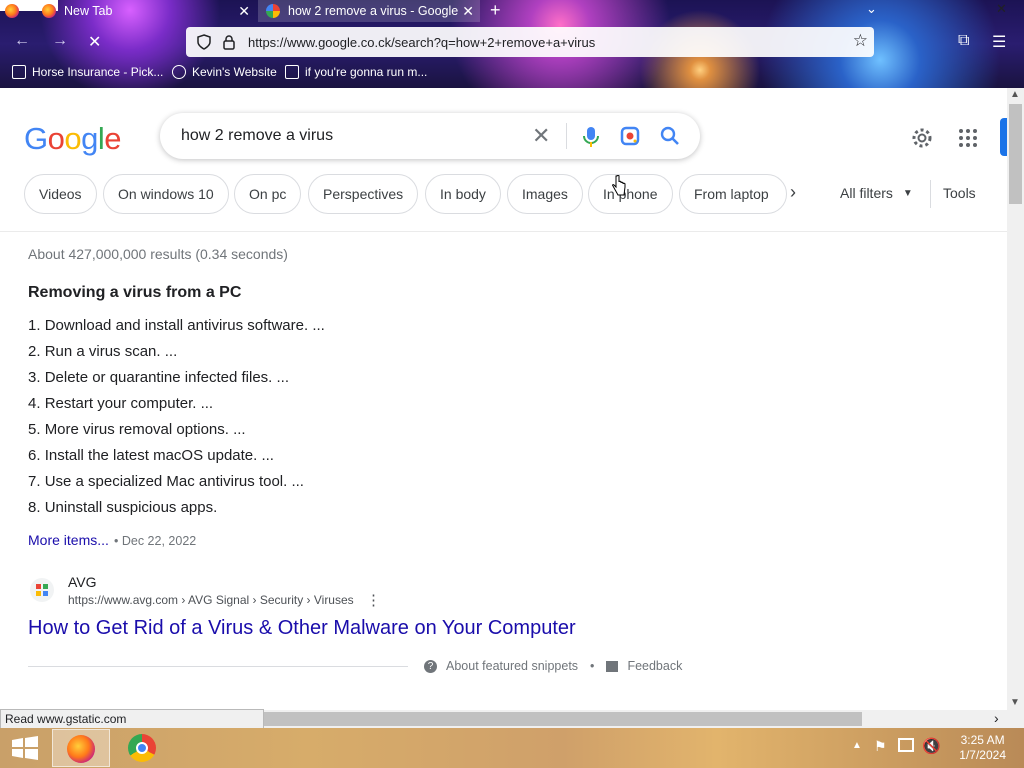  What do you see at coordinates (22, 41) in the screenshot?
I see `back-icon: ←` at bounding box center [22, 41].